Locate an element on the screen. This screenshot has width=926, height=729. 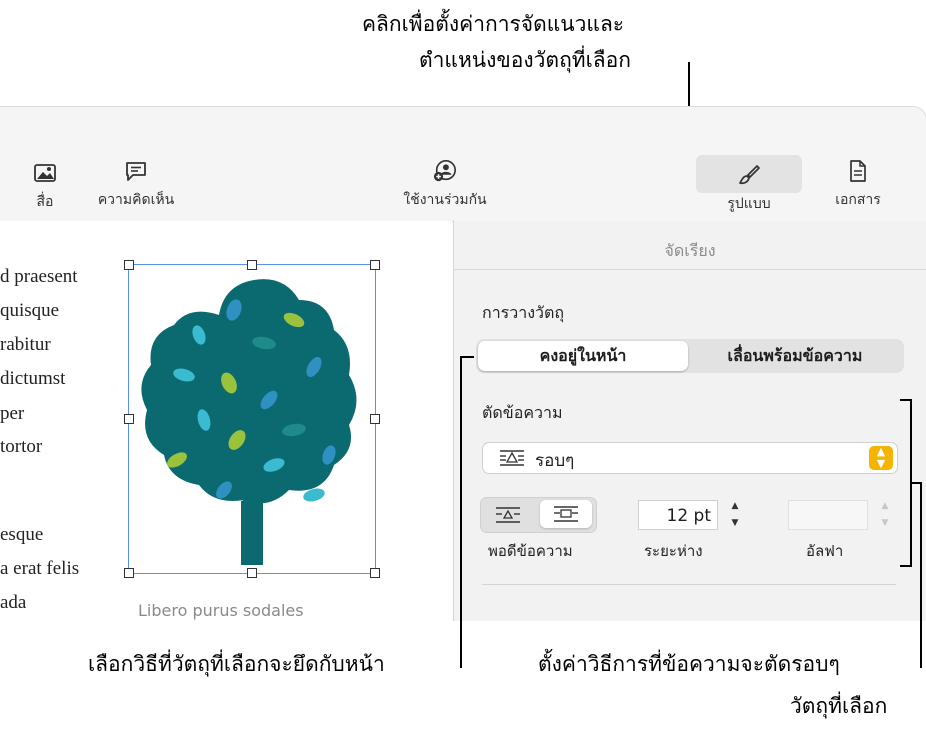
stay-on-page-option: คงอยู่ในหน้า is located at coordinates (583, 356).